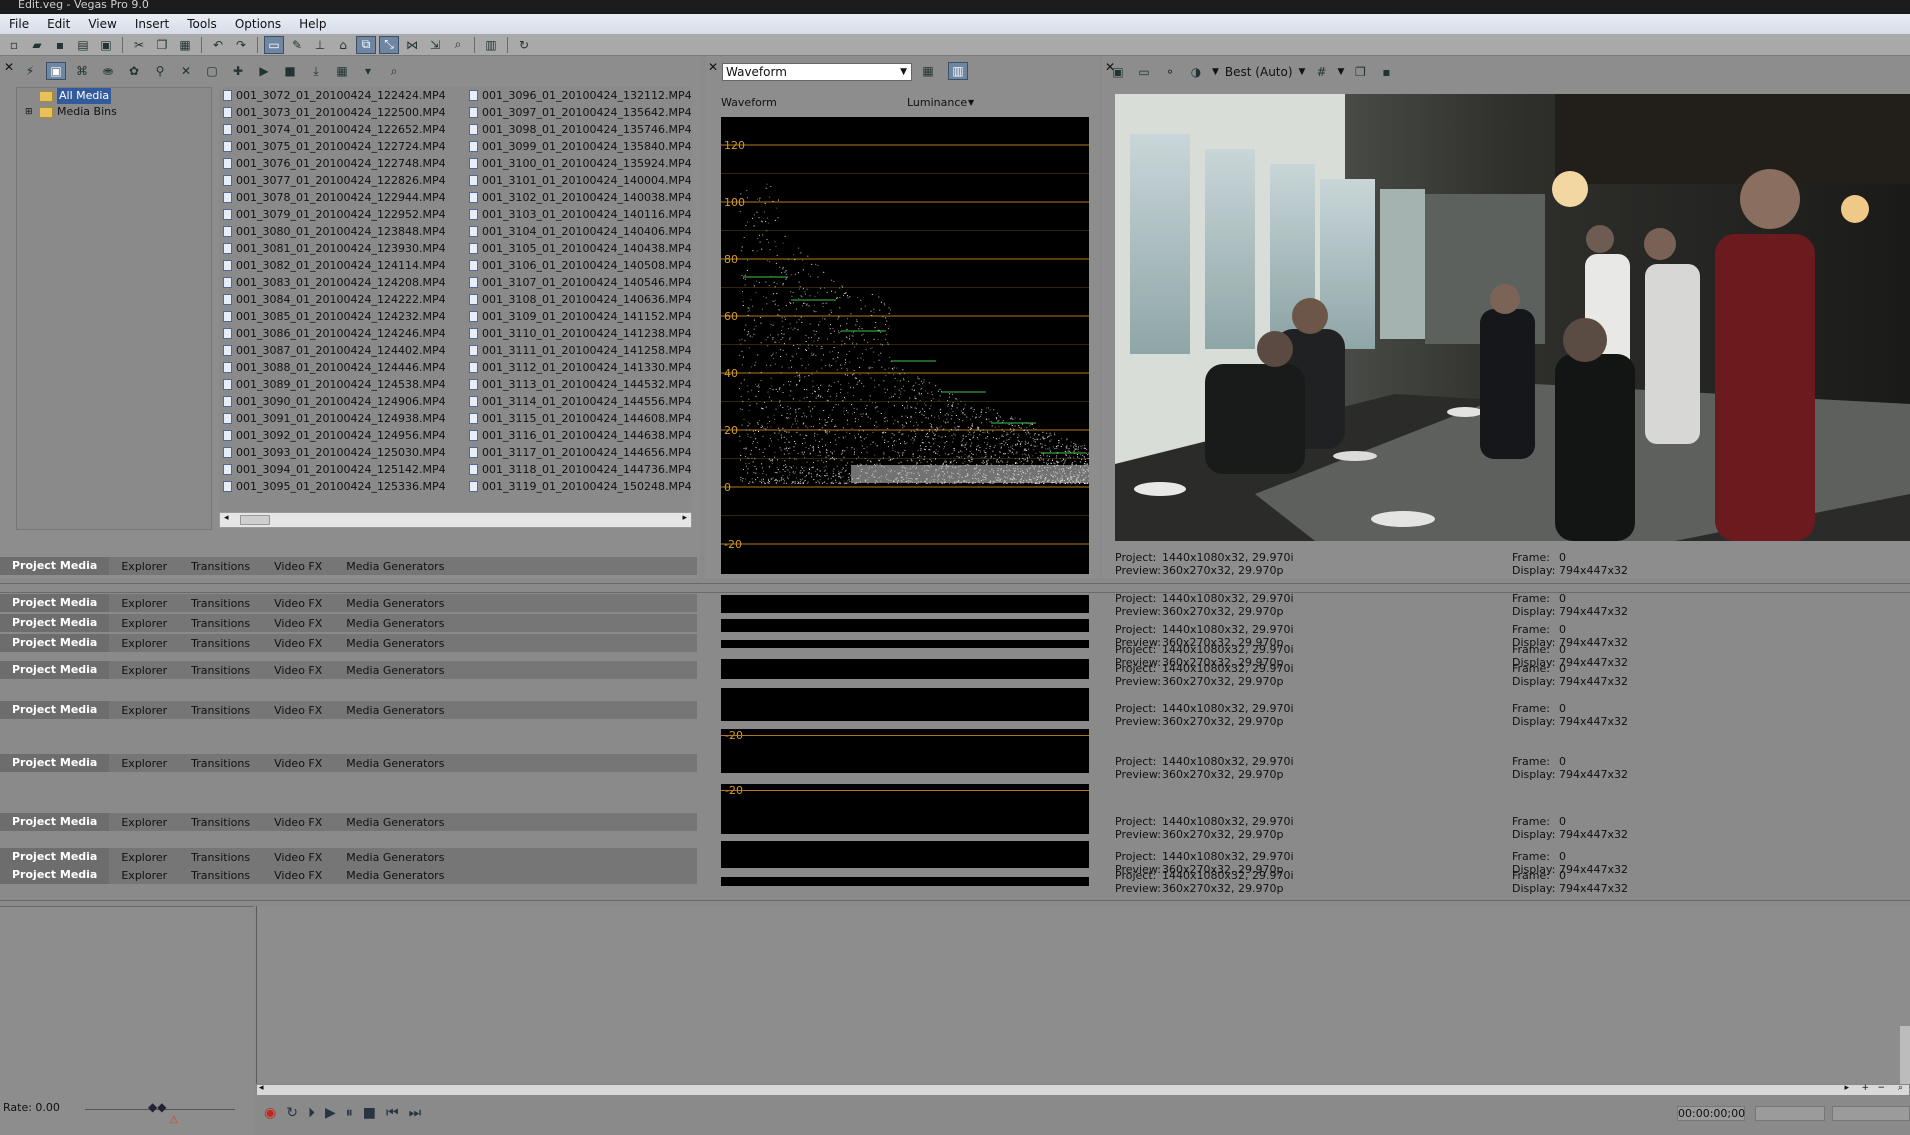 The width and height of the screenshot is (1910, 1135). What do you see at coordinates (1083, 1089) in the screenshot?
I see `timeline-scrollbar: ◂ ▸ + − ⌕` at bounding box center [1083, 1089].